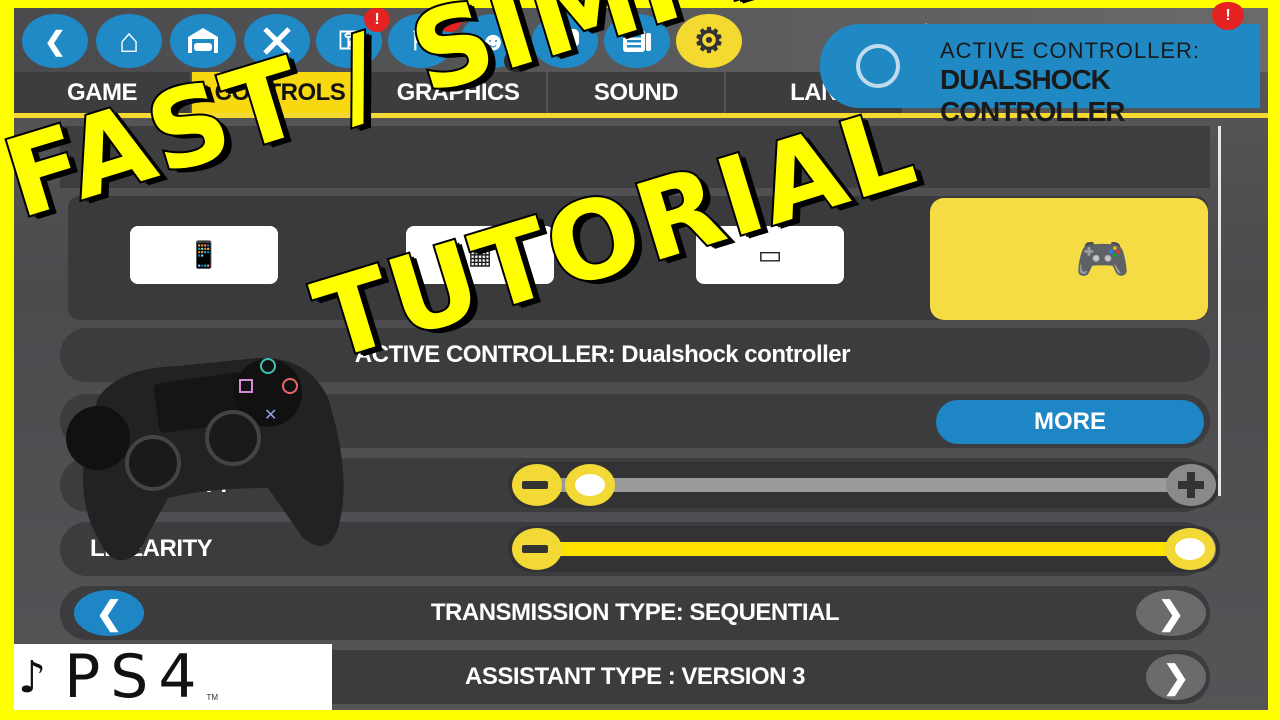 The width and height of the screenshot is (1280, 720). I want to click on phone-tilt-icon: 📱, so click(204, 254).